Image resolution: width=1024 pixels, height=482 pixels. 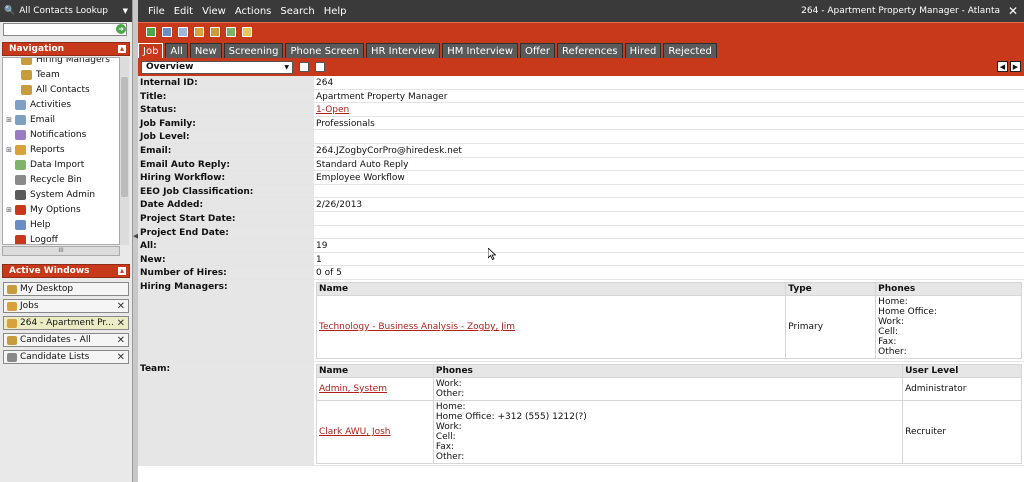 What do you see at coordinates (215, 32) in the screenshot?
I see `contact-icon` at bounding box center [215, 32].